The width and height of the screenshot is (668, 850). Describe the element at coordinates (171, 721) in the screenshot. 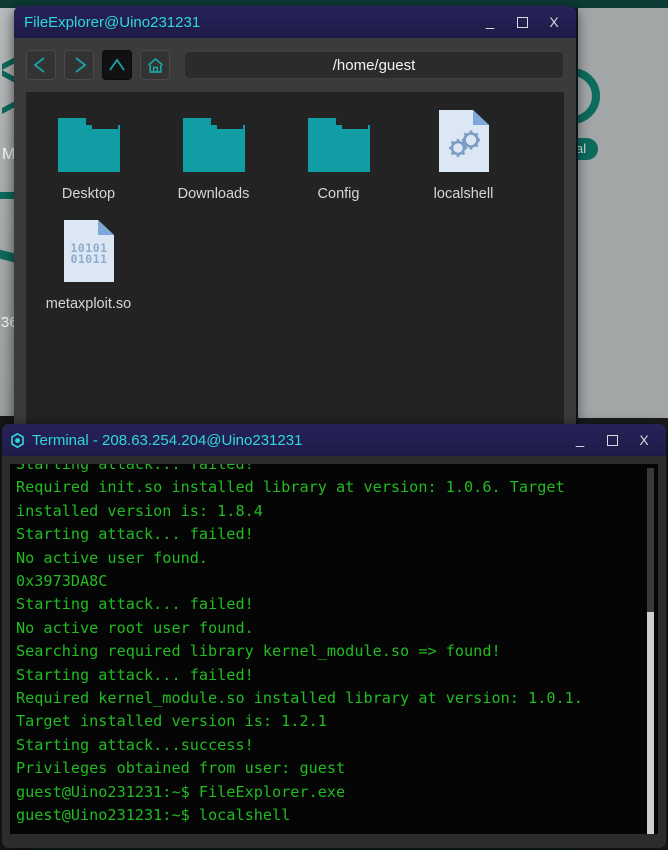

I see `terminal-line: Target installed version is: 1.2.1` at that location.